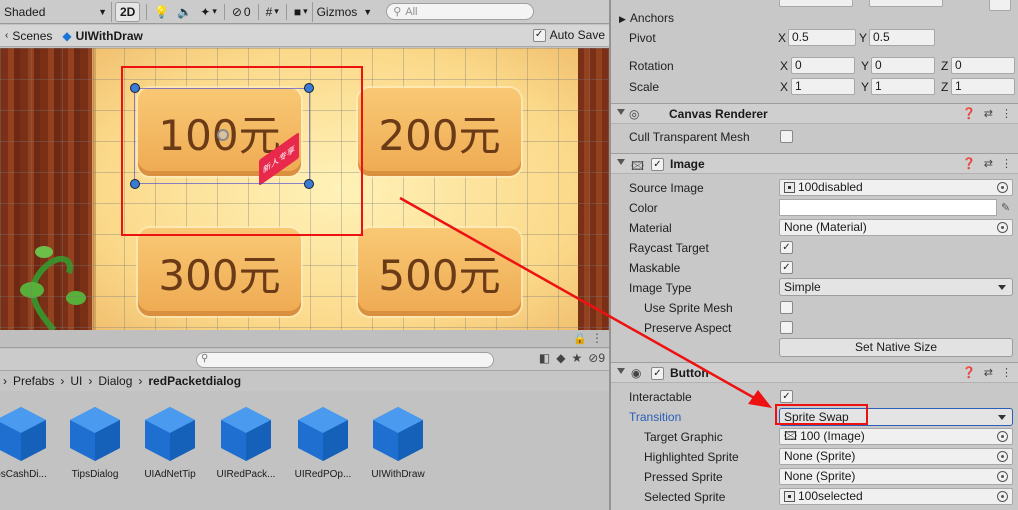  What do you see at coordinates (896, 187) in the screenshot?
I see `source-image-field: 100disabled` at bounding box center [896, 187].